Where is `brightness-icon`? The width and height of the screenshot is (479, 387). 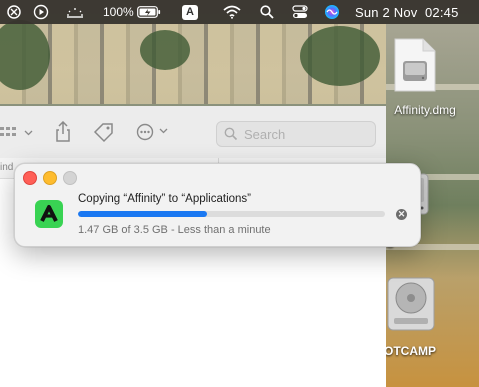
brightness-icon is located at coordinates (75, 12).